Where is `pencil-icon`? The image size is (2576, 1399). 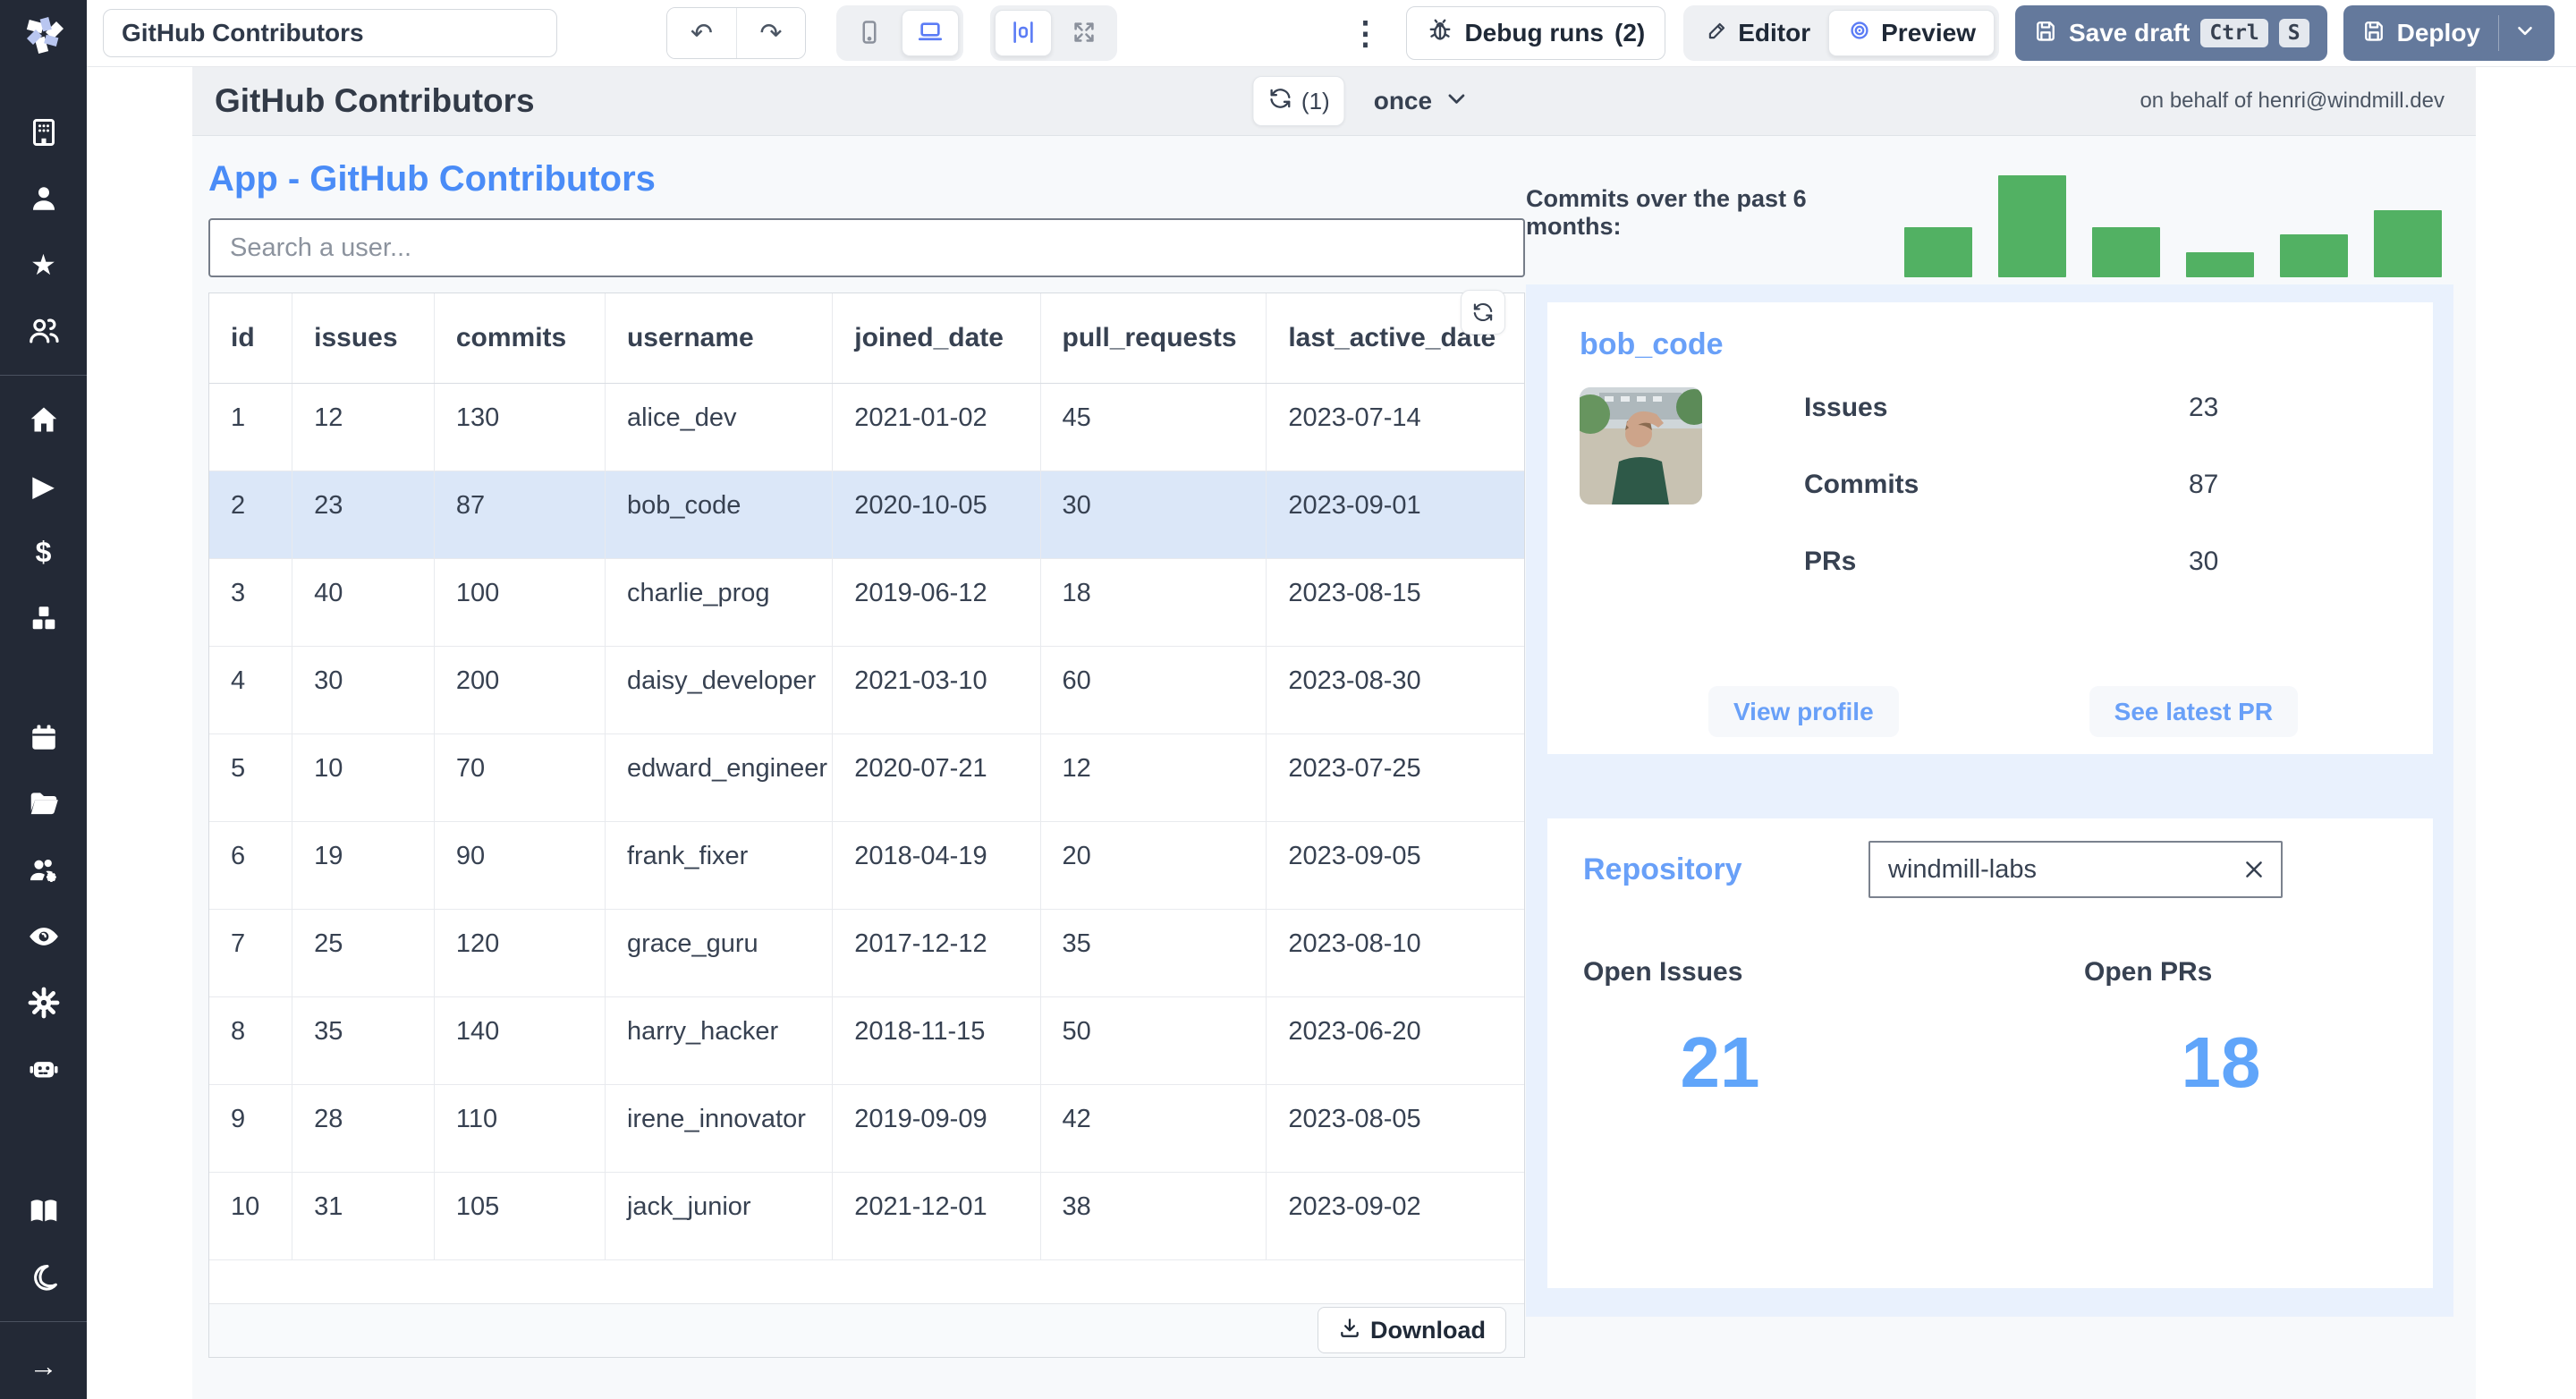 pencil-icon is located at coordinates (1717, 33).